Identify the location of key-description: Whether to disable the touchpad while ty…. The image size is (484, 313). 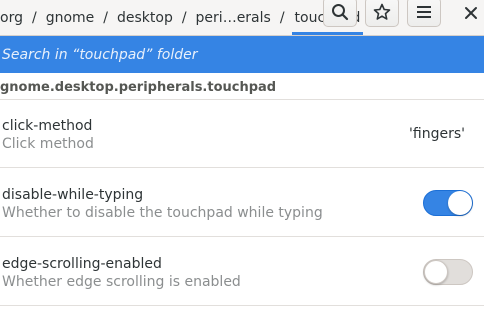
(162, 213).